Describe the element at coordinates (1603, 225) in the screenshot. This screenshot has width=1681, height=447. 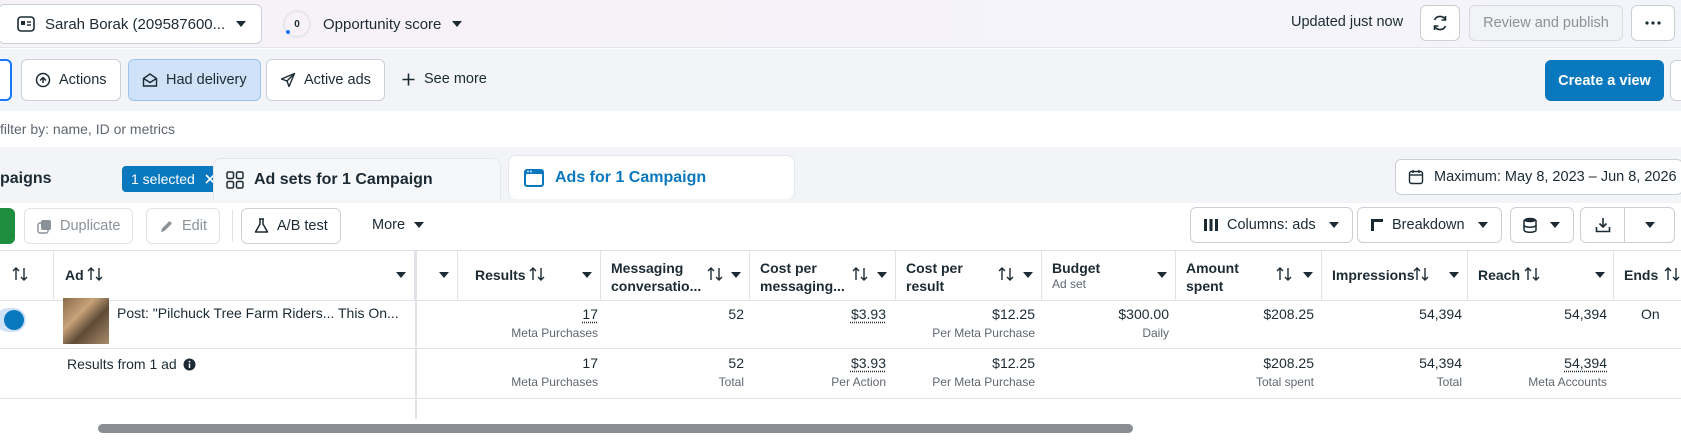
I see `download-icon` at that location.